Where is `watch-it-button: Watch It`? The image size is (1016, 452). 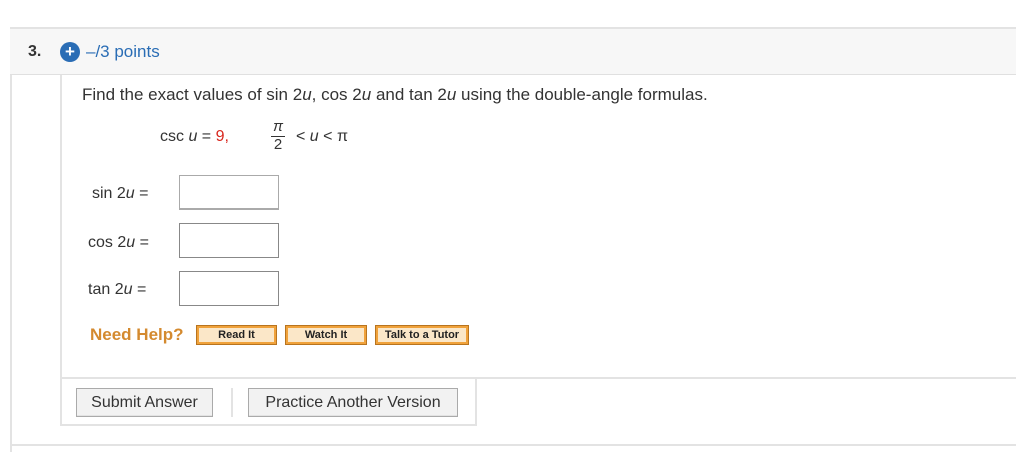 watch-it-button: Watch It is located at coordinates (326, 335).